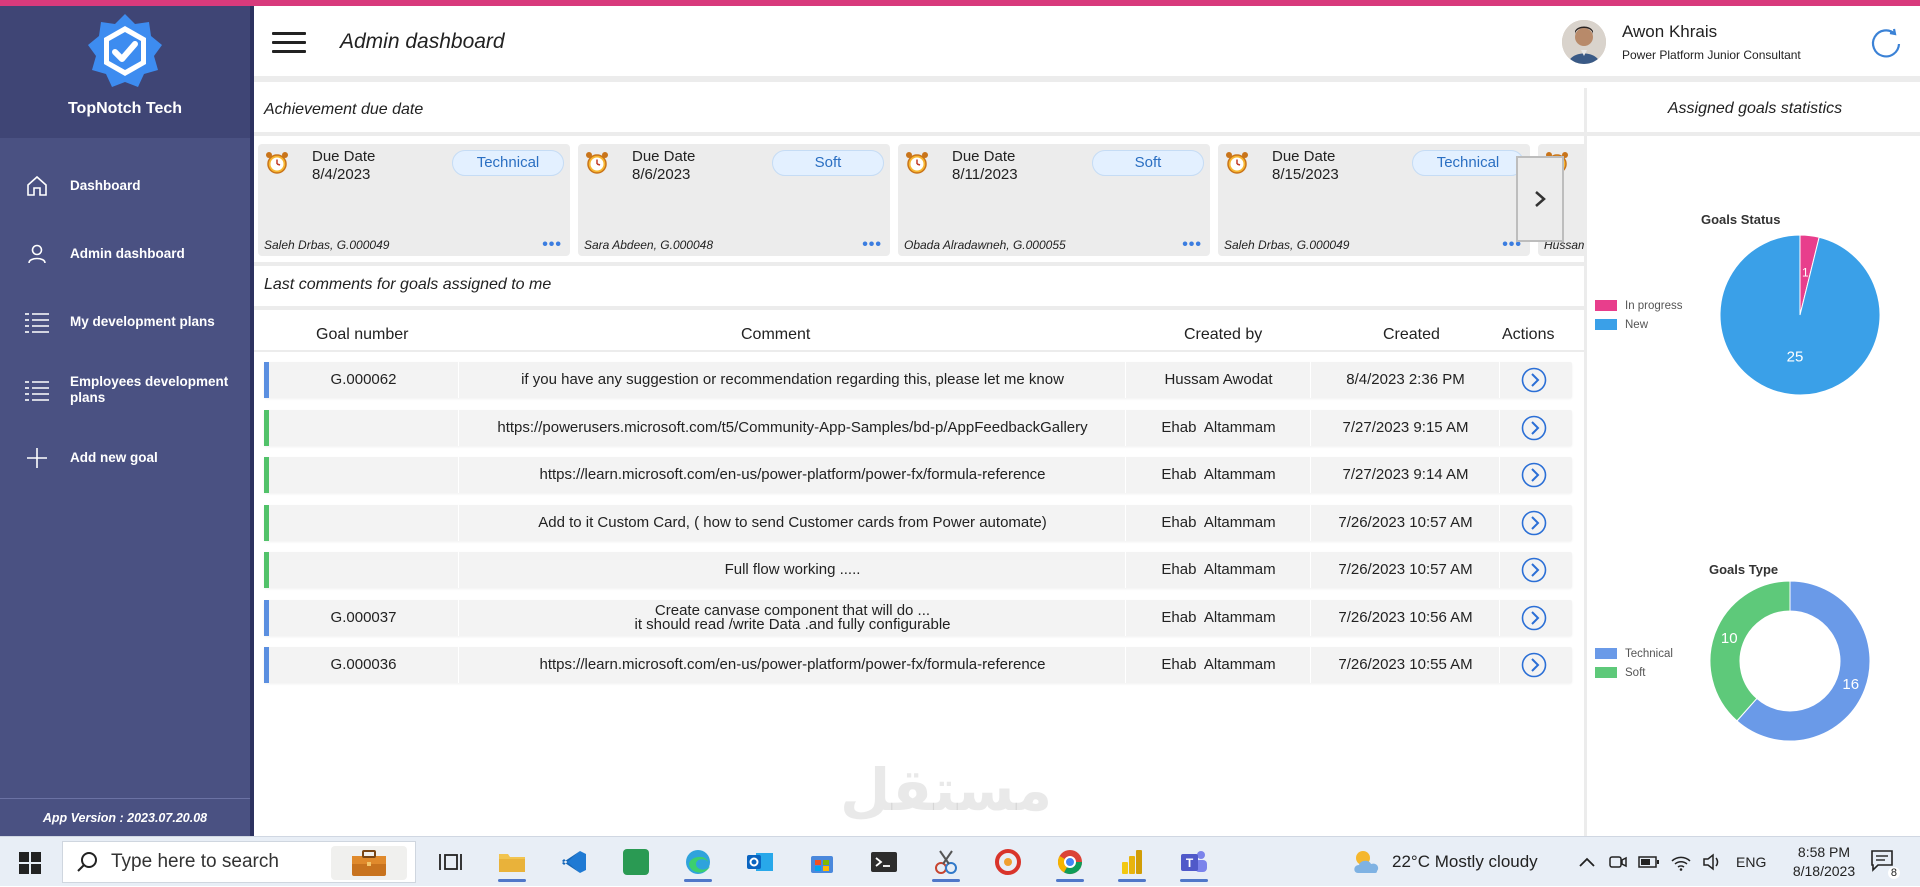 The image size is (1920, 887). I want to click on cell-created: 8/4/2023 2:36 PM, so click(1406, 380).